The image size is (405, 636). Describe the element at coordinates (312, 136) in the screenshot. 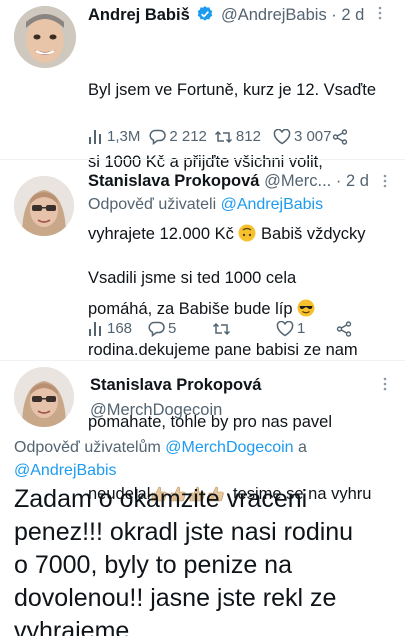

I see `like-count: 3 007` at that location.